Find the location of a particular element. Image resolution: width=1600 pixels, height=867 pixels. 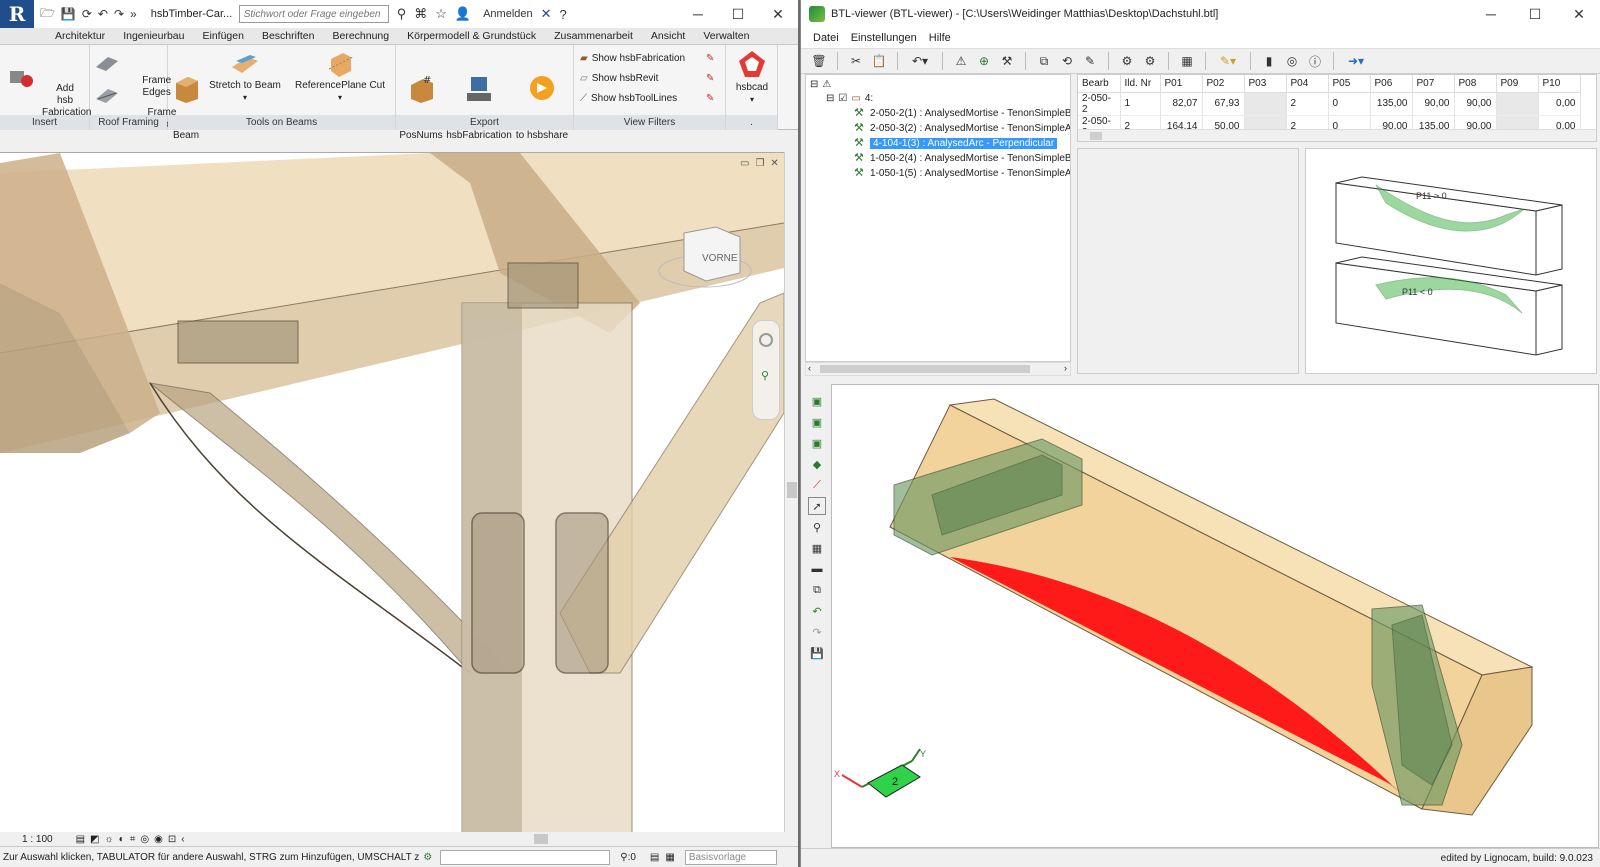

sync-icon: ⟳ is located at coordinates (87, 14).